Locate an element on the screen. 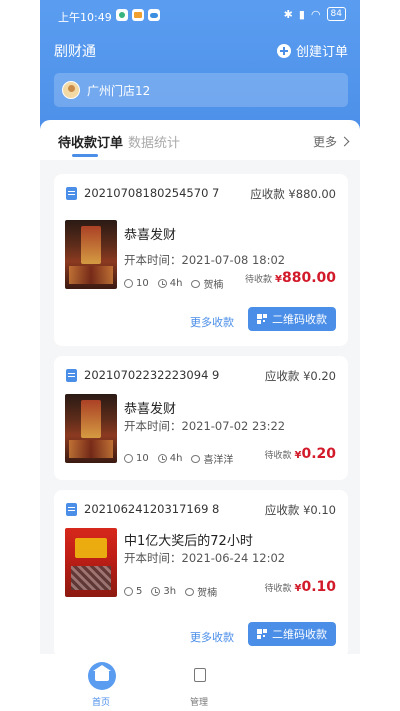 The height and width of the screenshot is (711, 400). chevron-right-icon is located at coordinates (344, 141).